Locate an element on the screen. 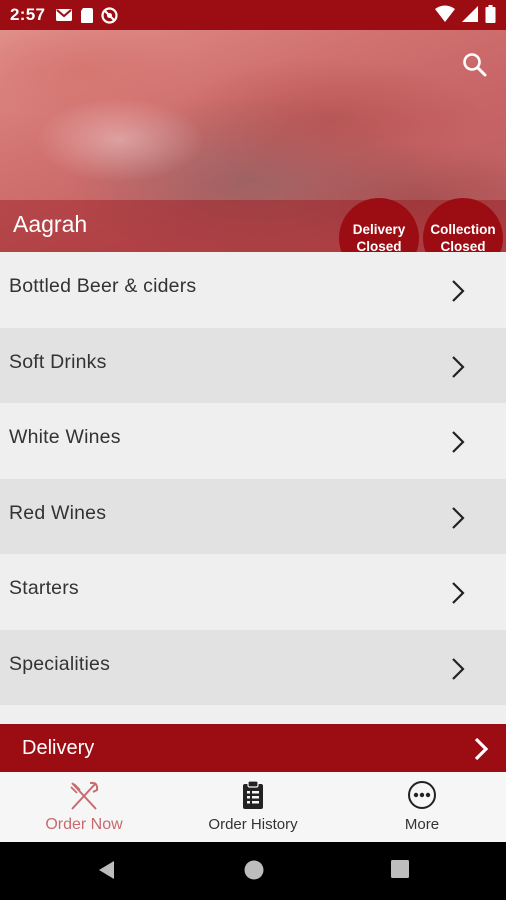  tab-label: Order History is located at coordinates (253, 824).